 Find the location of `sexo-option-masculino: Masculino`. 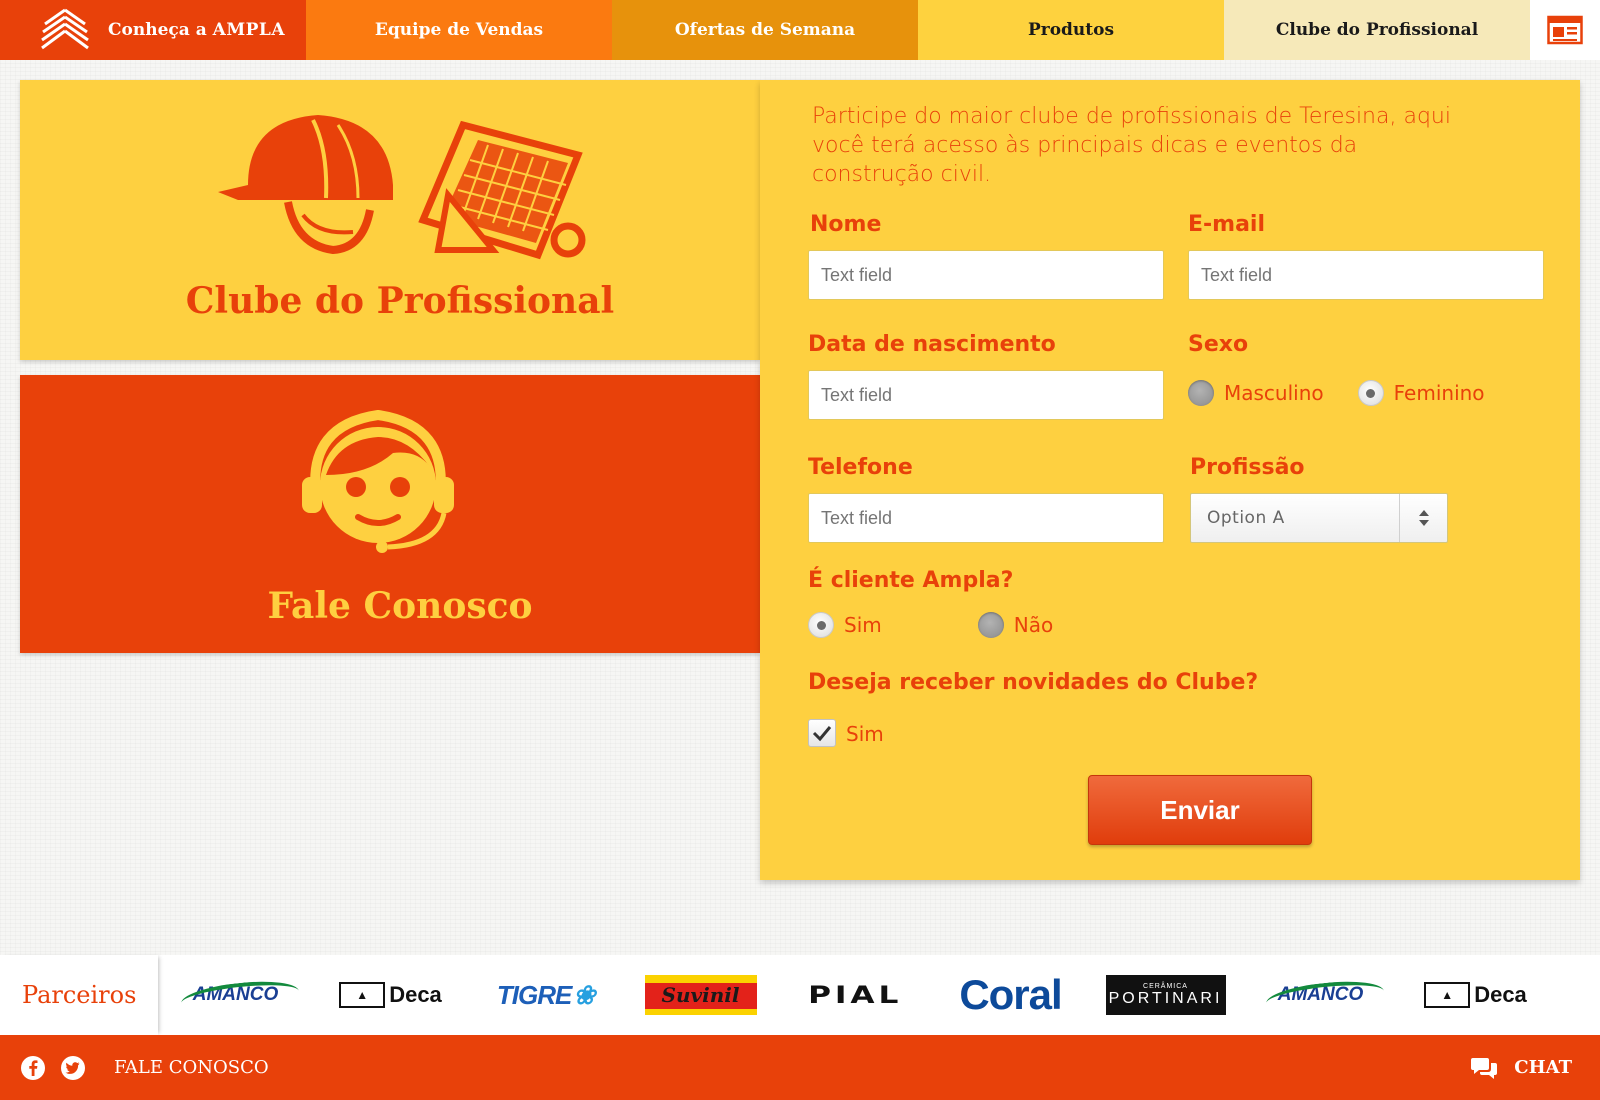

sexo-option-masculino: Masculino is located at coordinates (1256, 393).